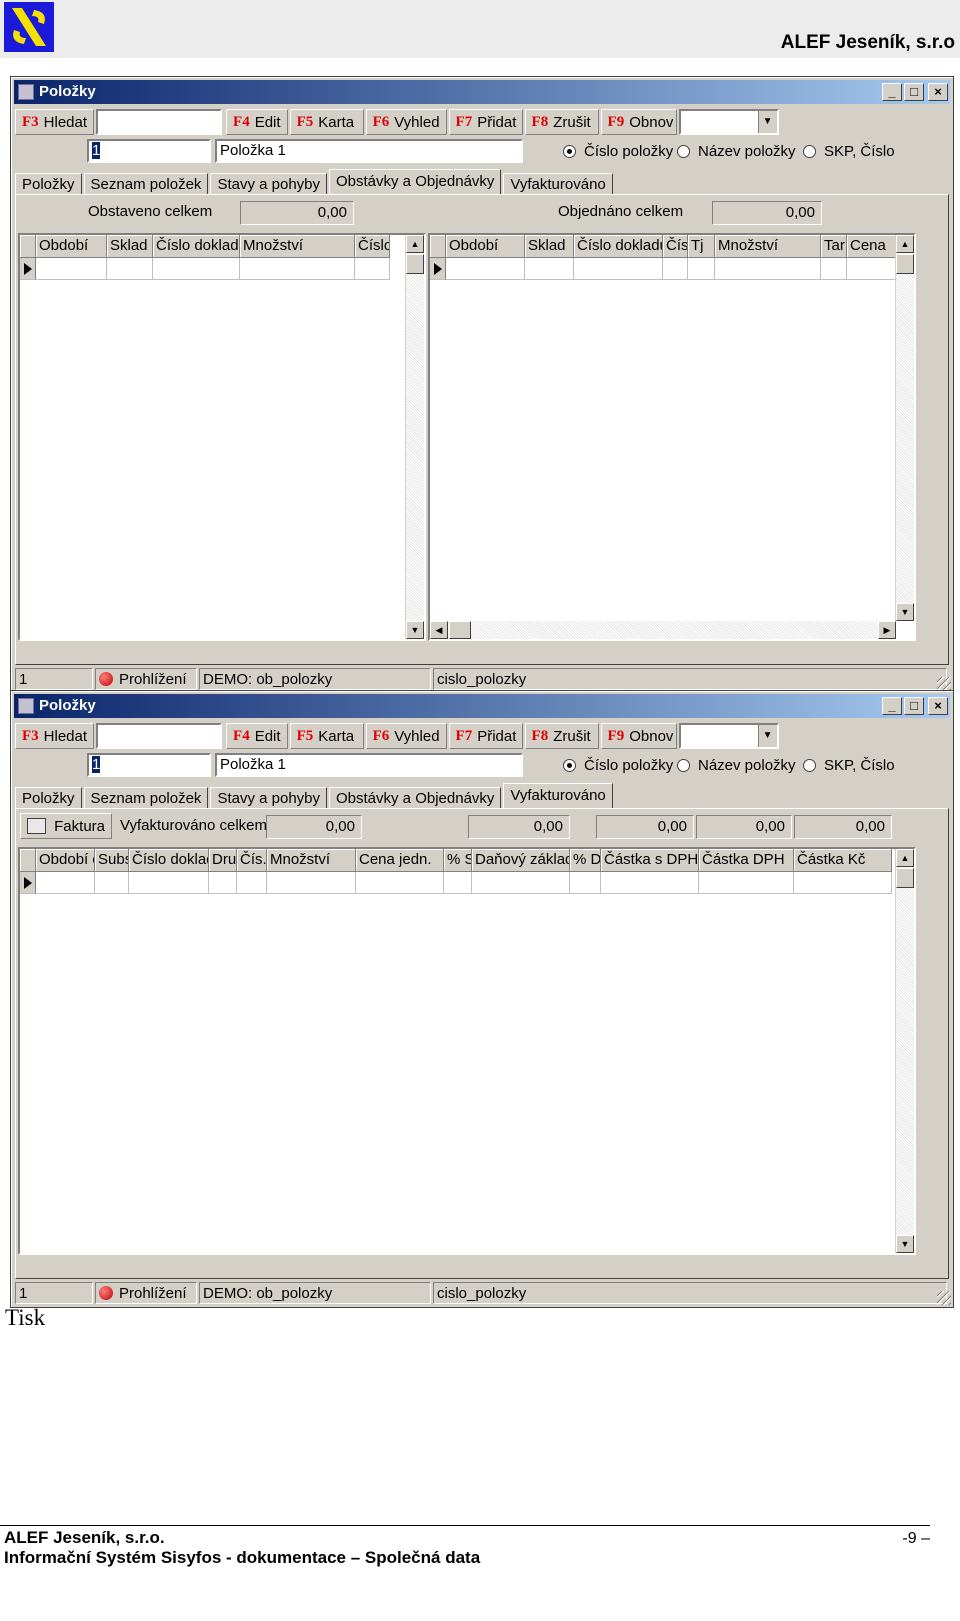 The width and height of the screenshot is (960, 1621). Describe the element at coordinates (887, 630) in the screenshot. I see `scroll-right-icon: ▶` at that location.